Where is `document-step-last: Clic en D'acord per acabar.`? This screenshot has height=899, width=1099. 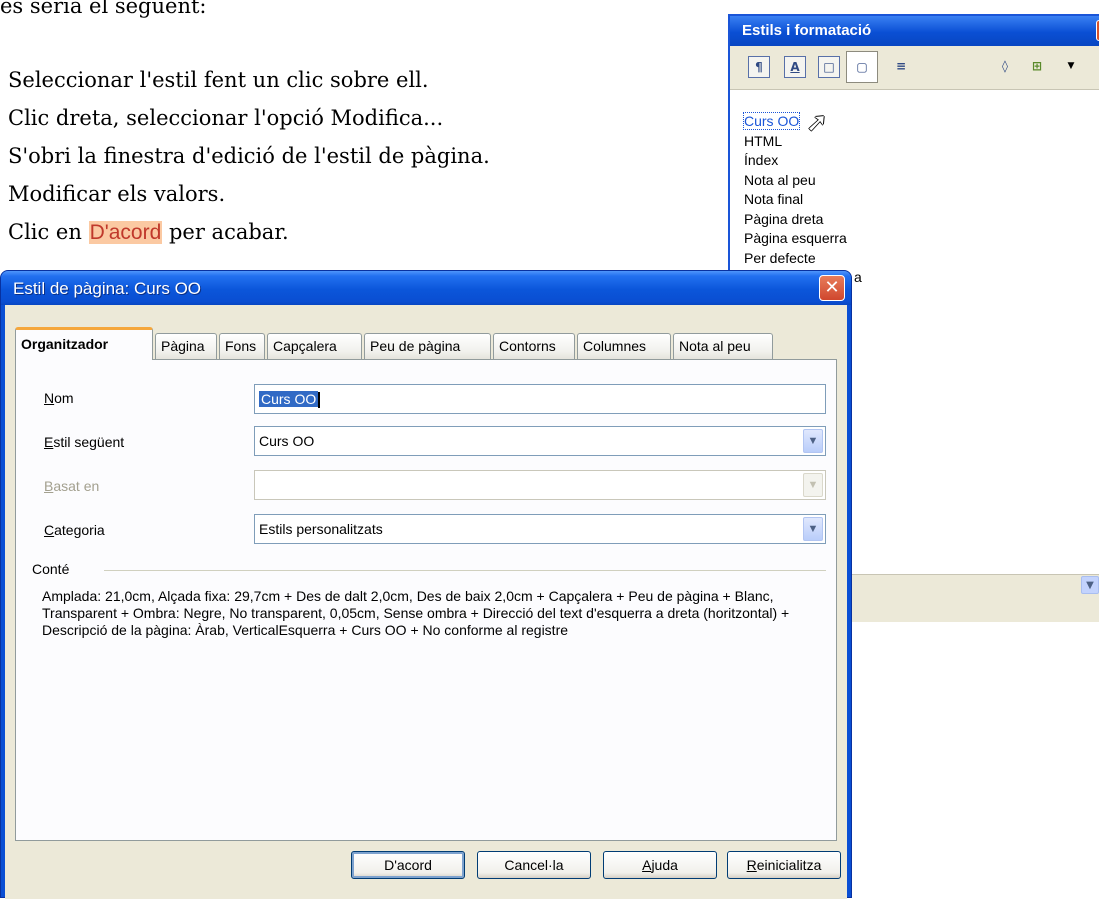
document-step-last: Clic en D'acord per acabar. is located at coordinates (148, 232).